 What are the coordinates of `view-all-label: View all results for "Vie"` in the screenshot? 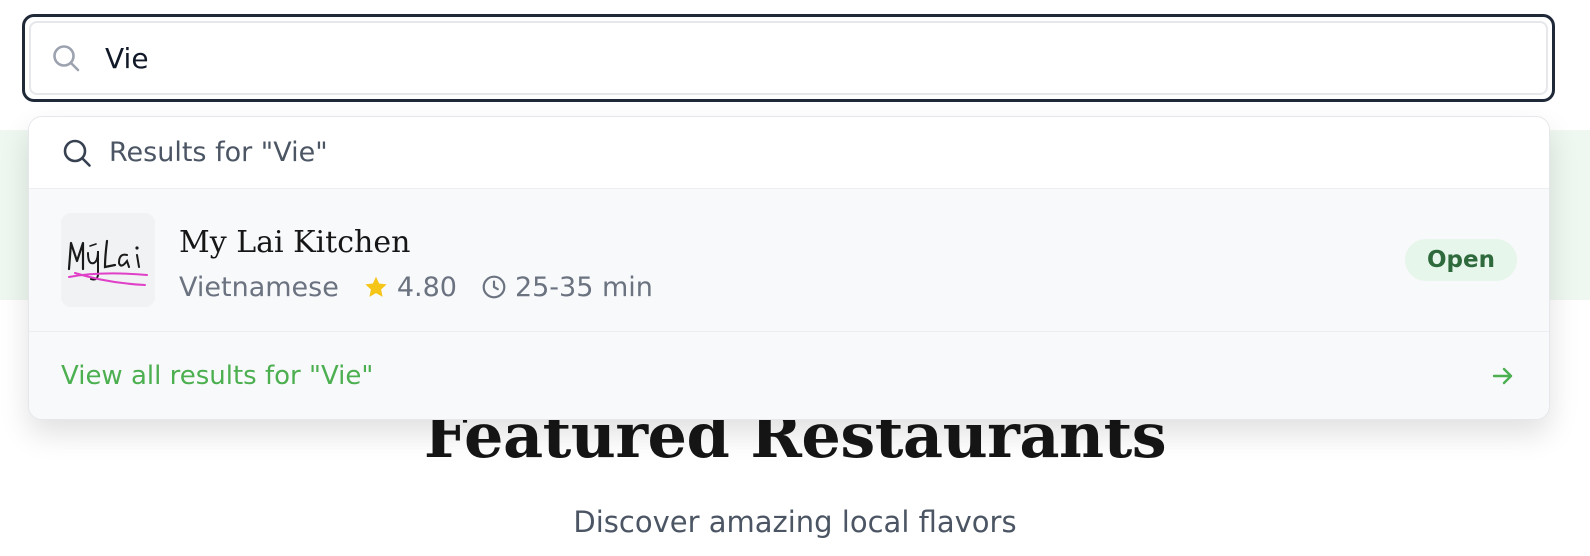 It's located at (217, 376).